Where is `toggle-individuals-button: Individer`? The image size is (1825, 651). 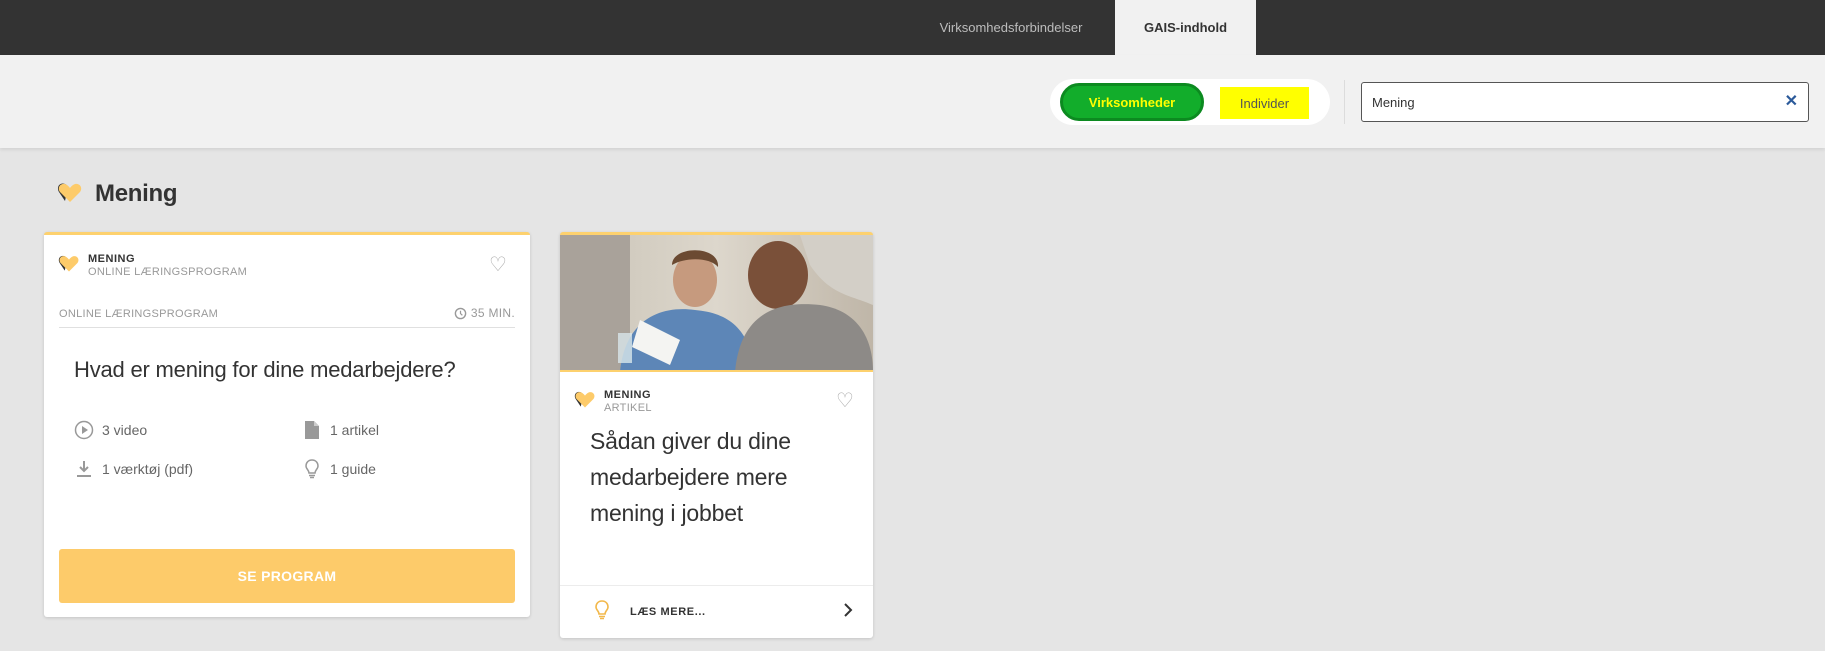 toggle-individuals-button: Individer is located at coordinates (1264, 103).